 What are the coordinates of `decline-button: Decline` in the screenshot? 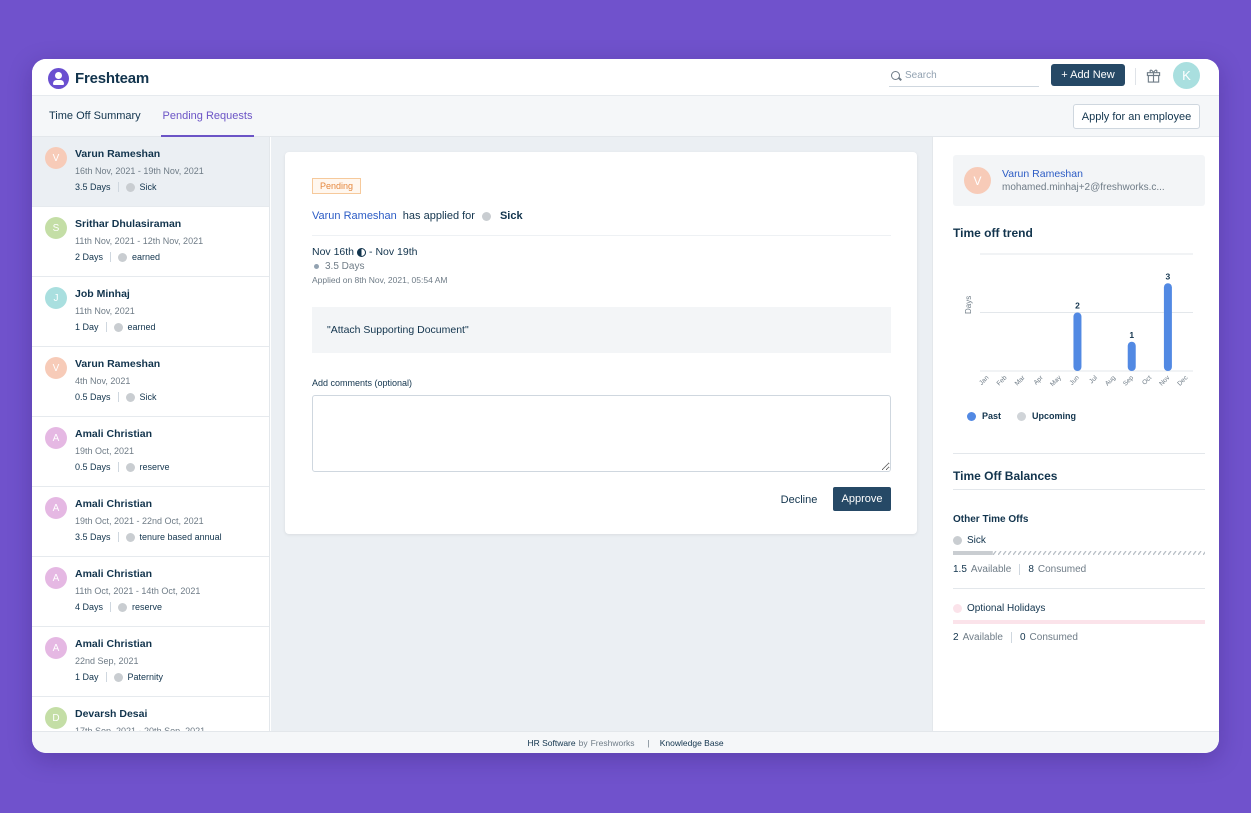 It's located at (799, 500).